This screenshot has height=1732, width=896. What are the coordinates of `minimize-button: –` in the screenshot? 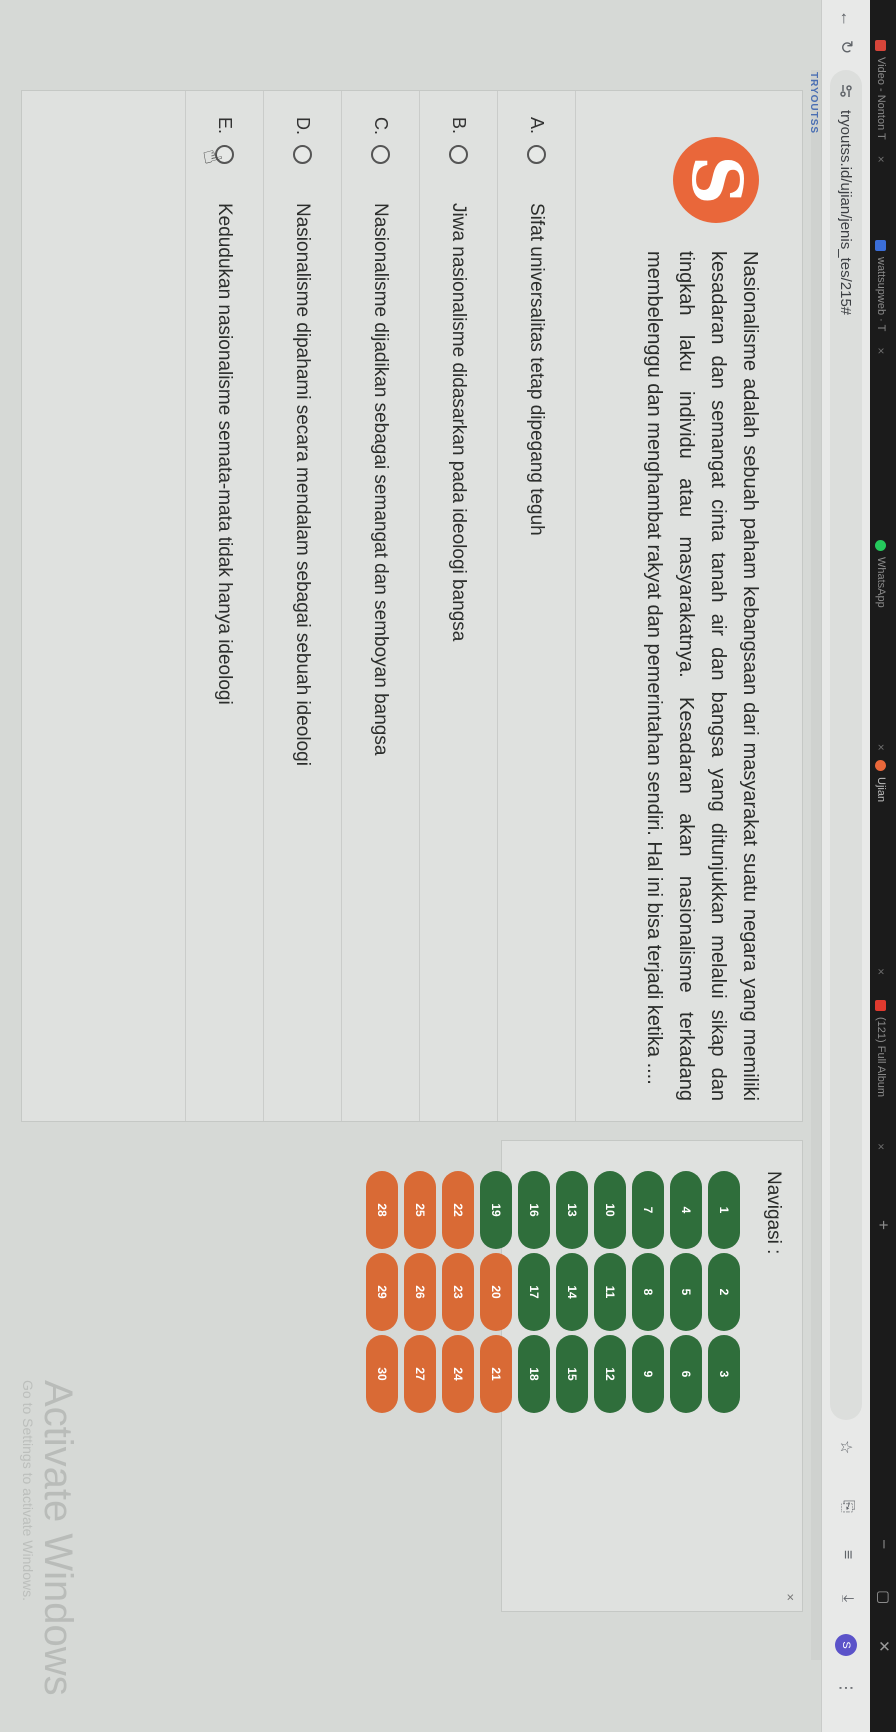 It's located at (884, 1544).